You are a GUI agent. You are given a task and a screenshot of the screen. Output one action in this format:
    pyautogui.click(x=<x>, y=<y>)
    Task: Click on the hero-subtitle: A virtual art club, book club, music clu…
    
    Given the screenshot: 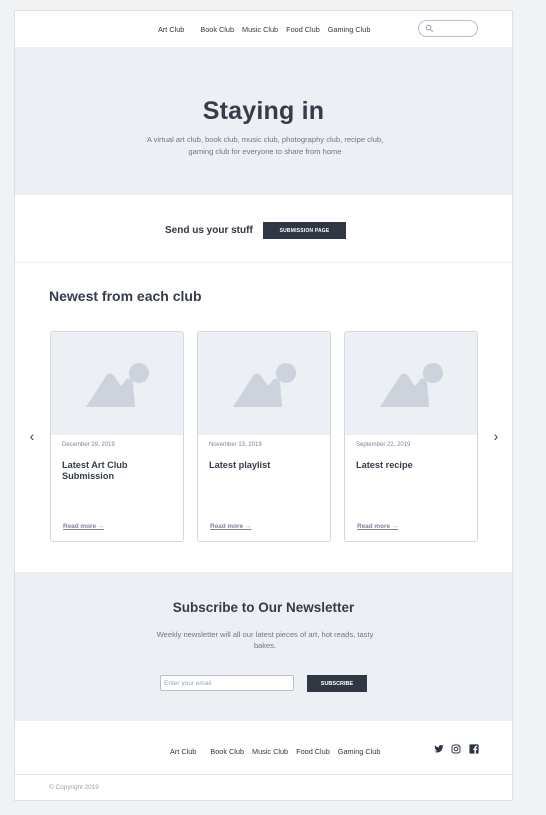 What is the action you would take?
    pyautogui.click(x=265, y=145)
    